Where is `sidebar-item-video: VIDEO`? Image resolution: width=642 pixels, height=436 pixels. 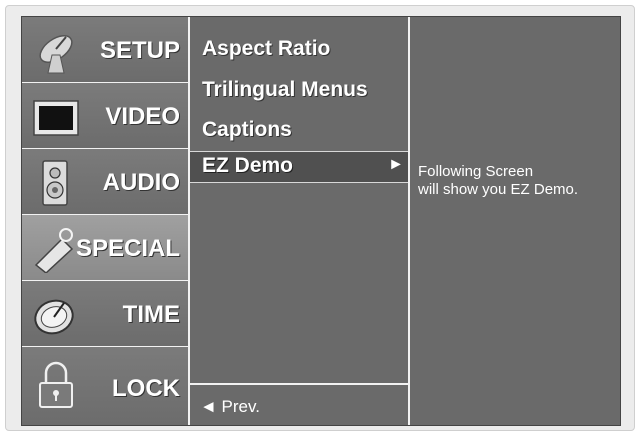 sidebar-item-video: VIDEO is located at coordinates (105, 116).